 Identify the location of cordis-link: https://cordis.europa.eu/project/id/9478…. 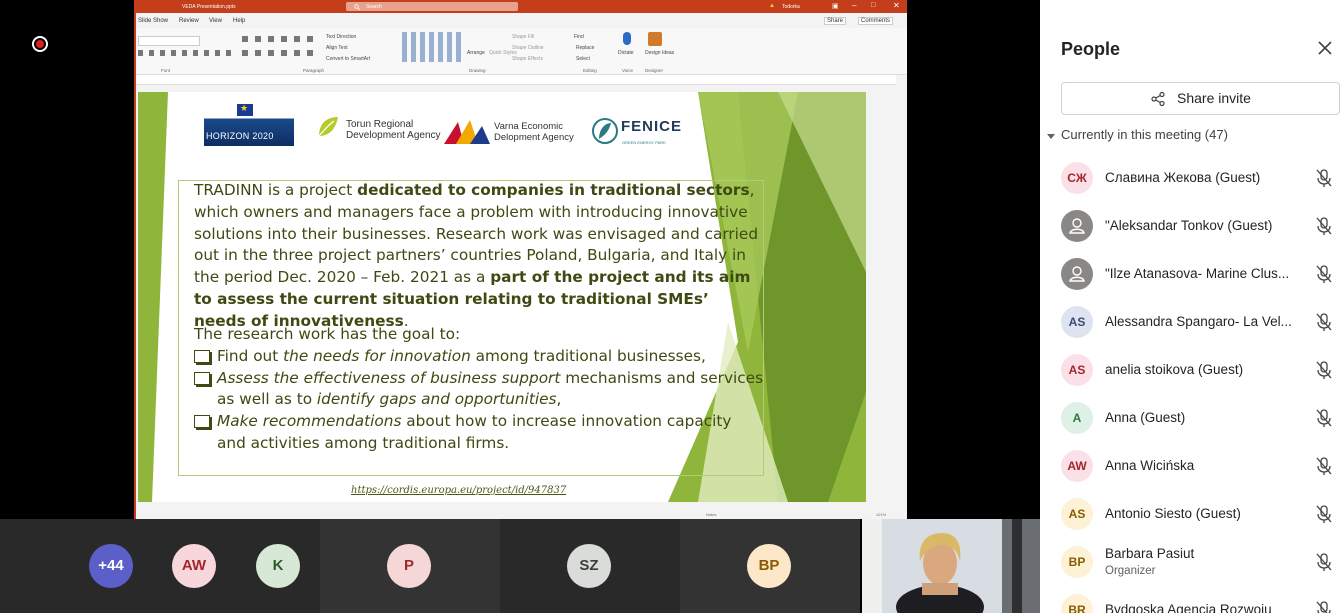
(458, 490).